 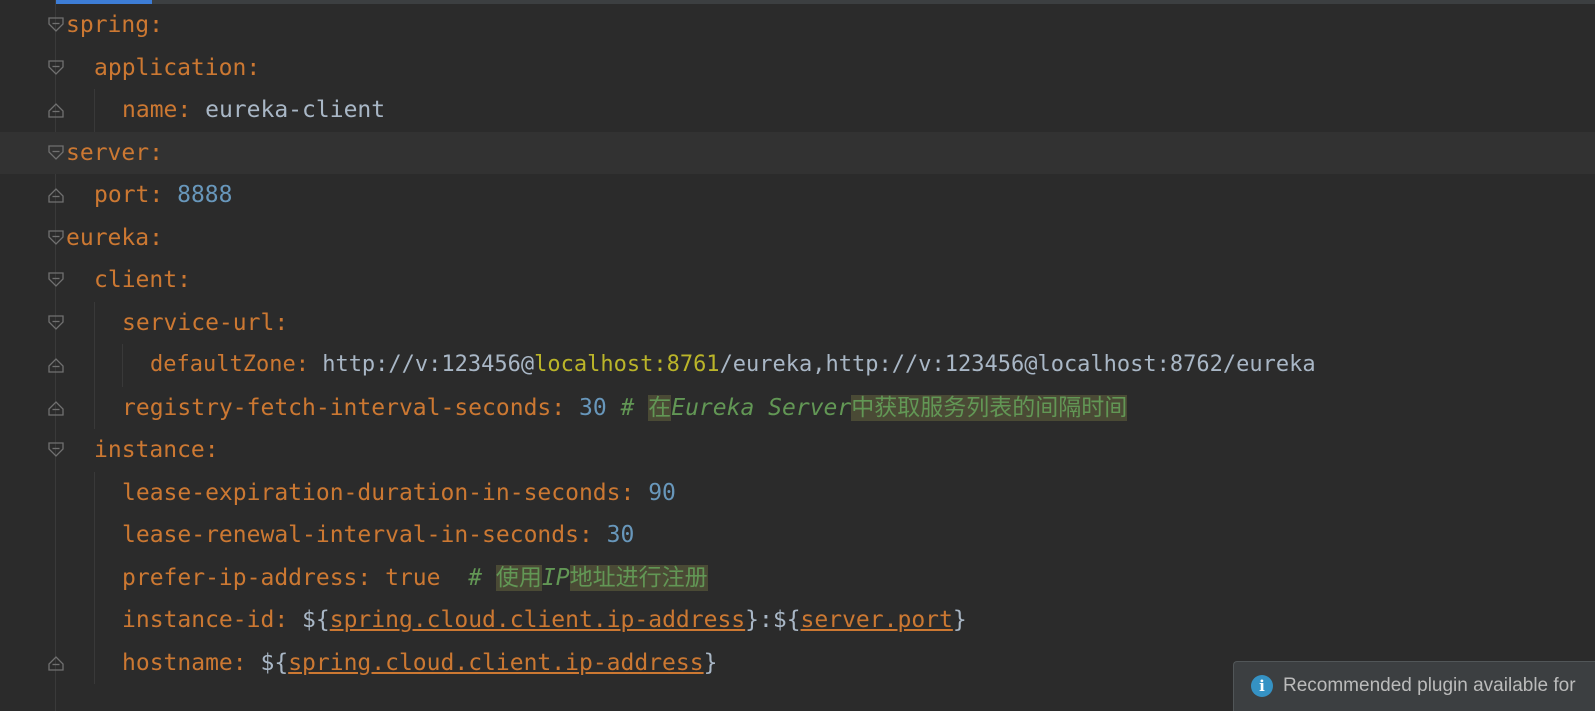 What do you see at coordinates (797, 577) in the screenshot?
I see `code-line: prefer-ip-address: true # 使用IP地址进行注册` at bounding box center [797, 577].